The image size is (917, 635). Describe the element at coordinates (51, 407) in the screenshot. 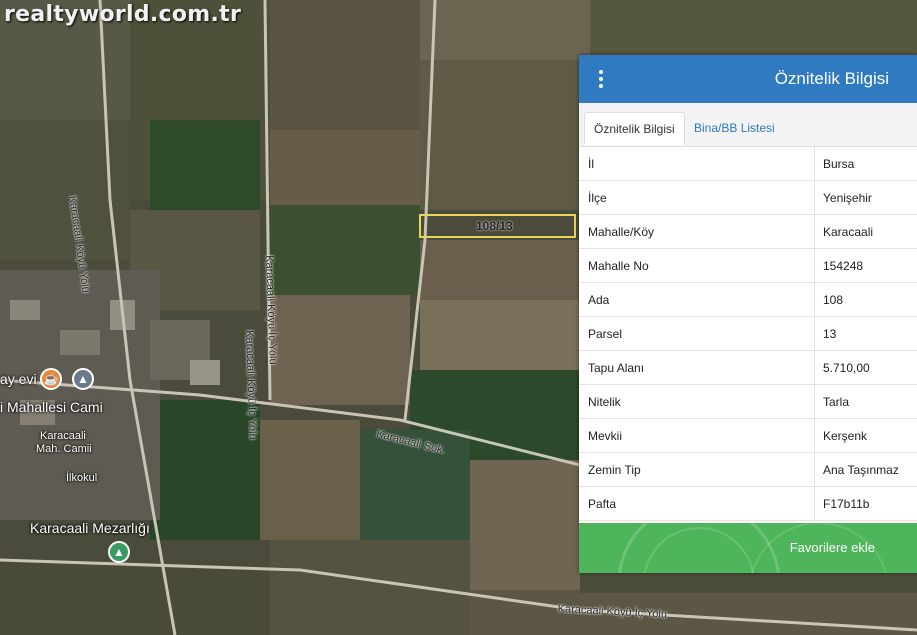

I see `place-label: i Mahallesi Cami` at that location.